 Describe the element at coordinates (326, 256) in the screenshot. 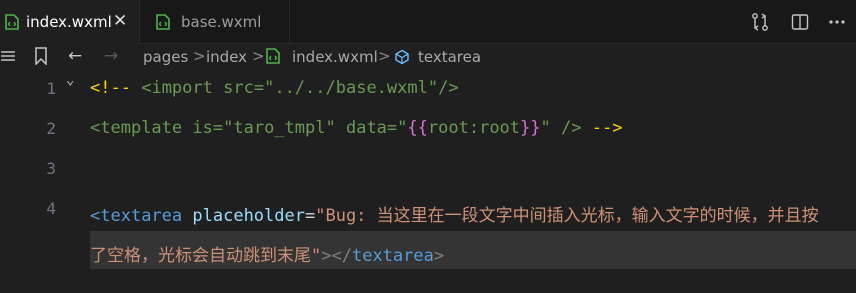

I see `textarea-gt: >` at that location.